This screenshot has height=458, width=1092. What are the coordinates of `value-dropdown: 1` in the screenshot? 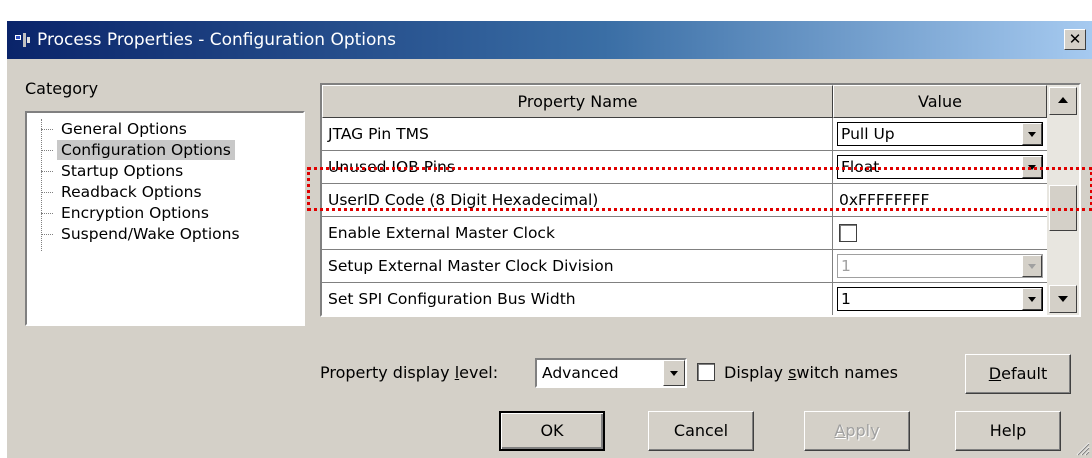 It's located at (940, 299).